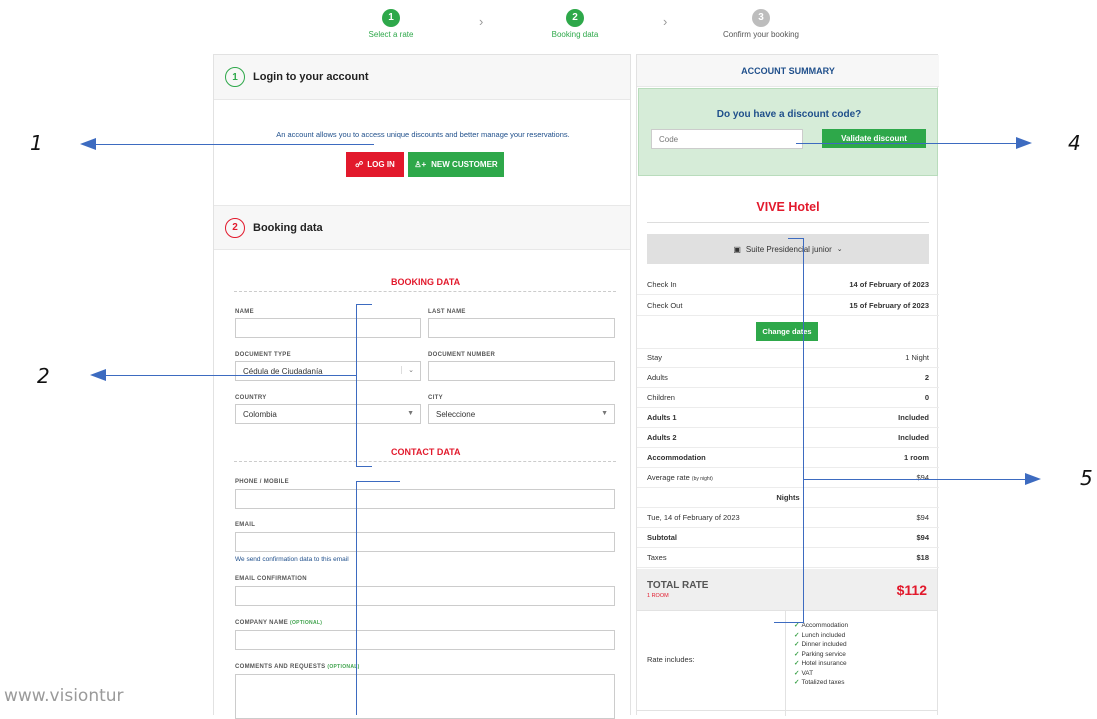 Image resolution: width=1097 pixels, height=719 pixels. Describe the element at coordinates (926, 397) in the screenshot. I see `row-value: 0` at that location.